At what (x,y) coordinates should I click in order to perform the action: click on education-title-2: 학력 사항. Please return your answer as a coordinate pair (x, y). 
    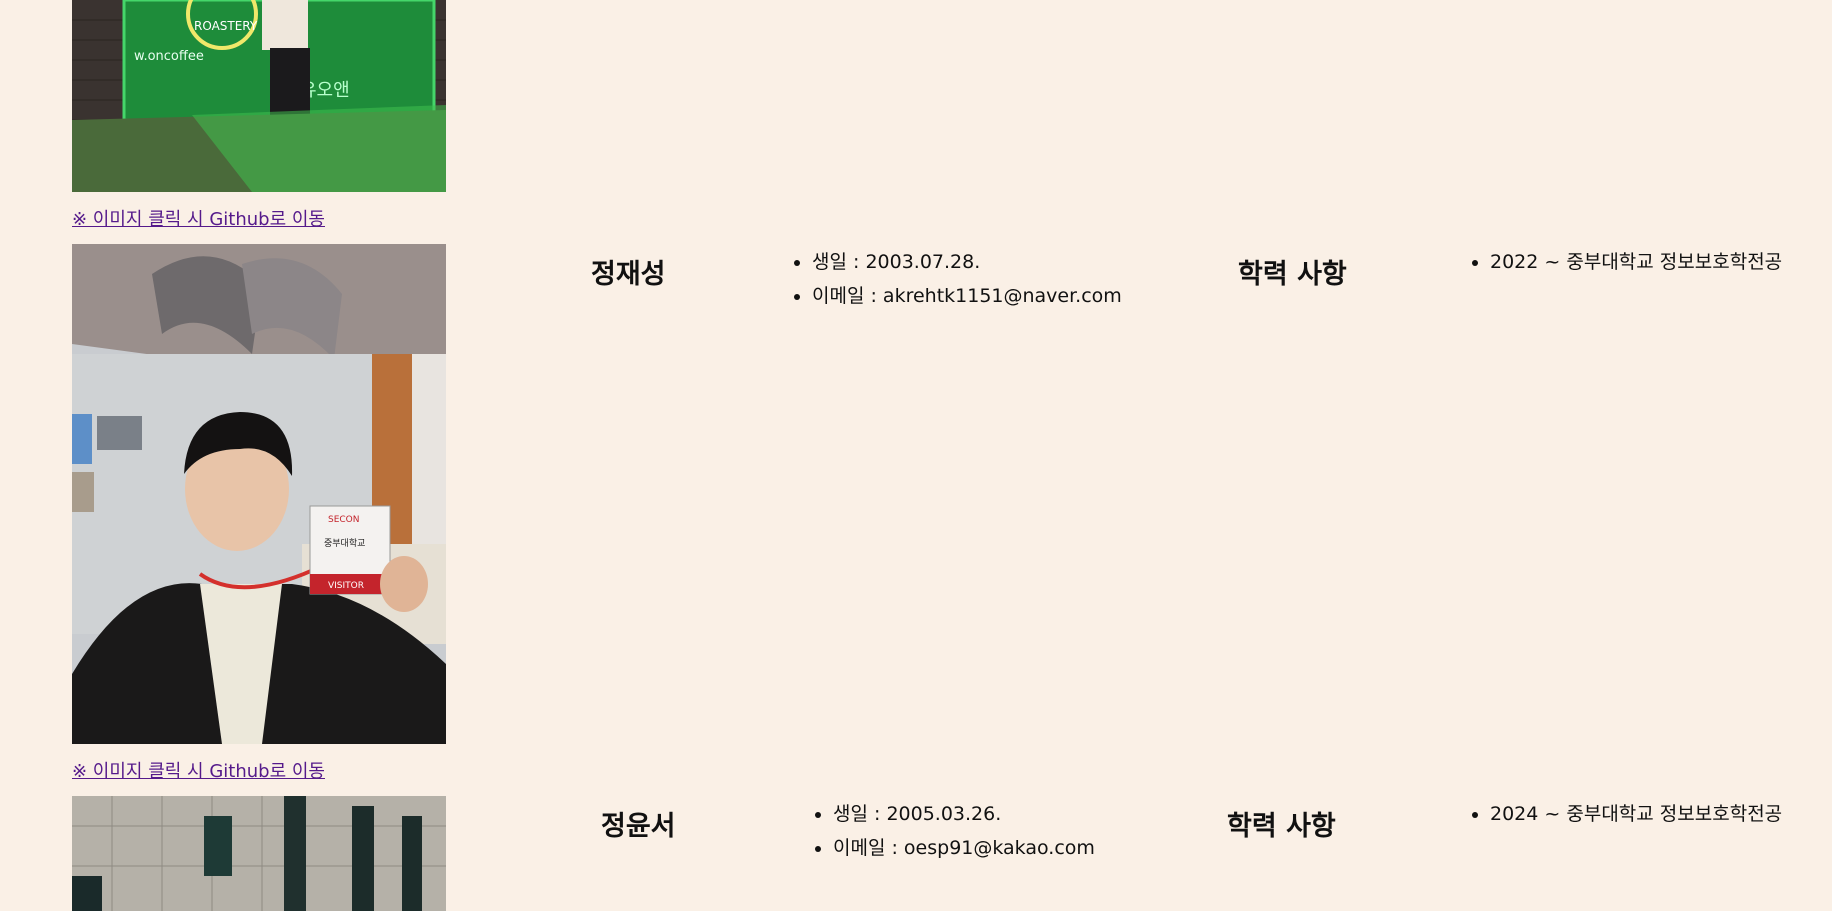
    Looking at the image, I should click on (1292, 274).